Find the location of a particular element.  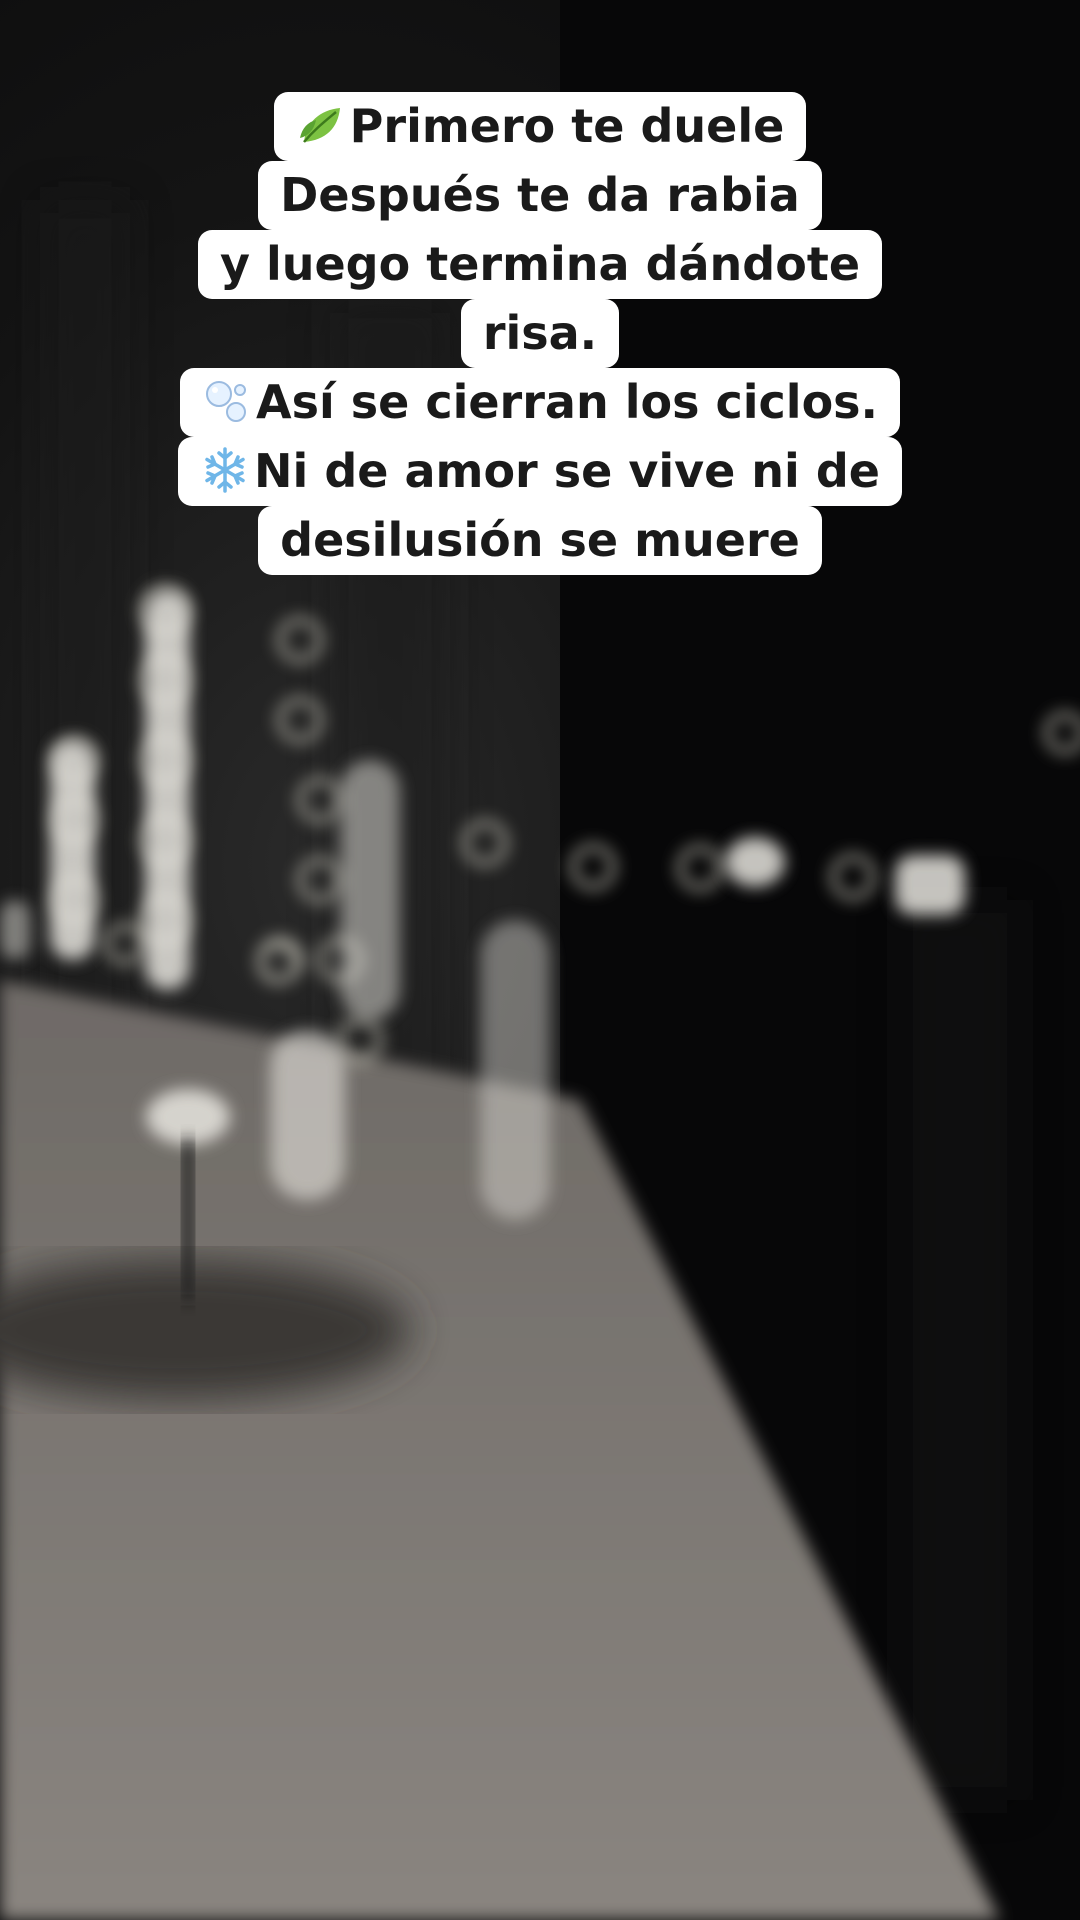

caption-text-2: Después te da rabia is located at coordinates (540, 195).